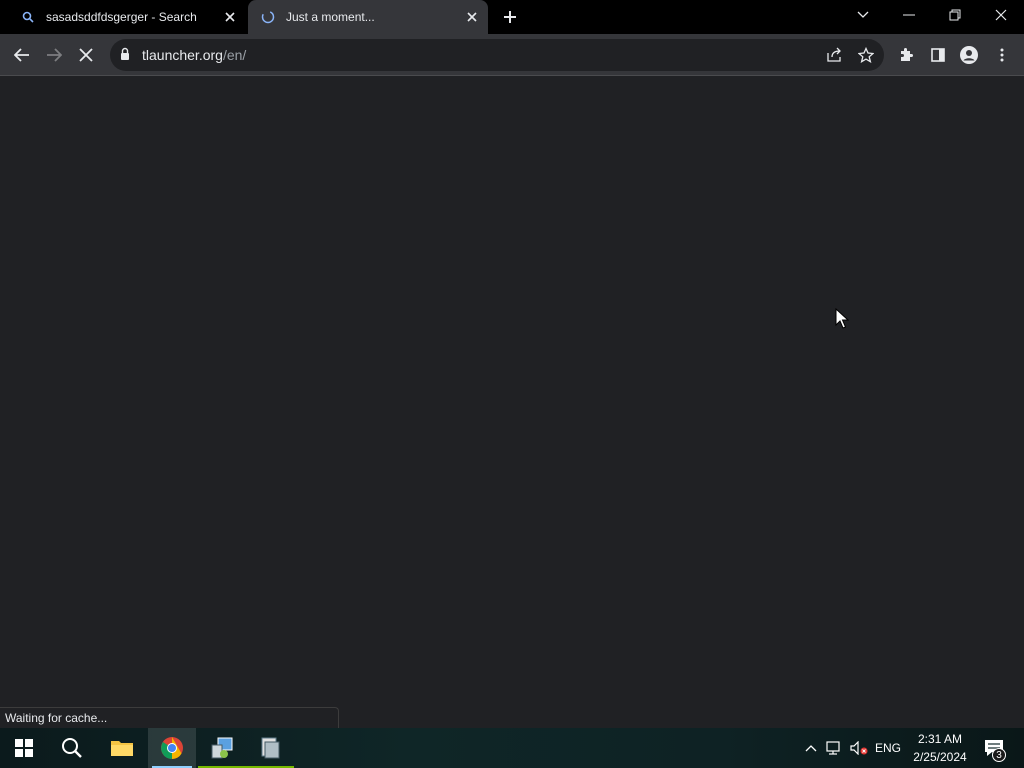 This screenshot has height=768, width=1024. I want to click on tab-search-dropdown-icon, so click(863, 15).